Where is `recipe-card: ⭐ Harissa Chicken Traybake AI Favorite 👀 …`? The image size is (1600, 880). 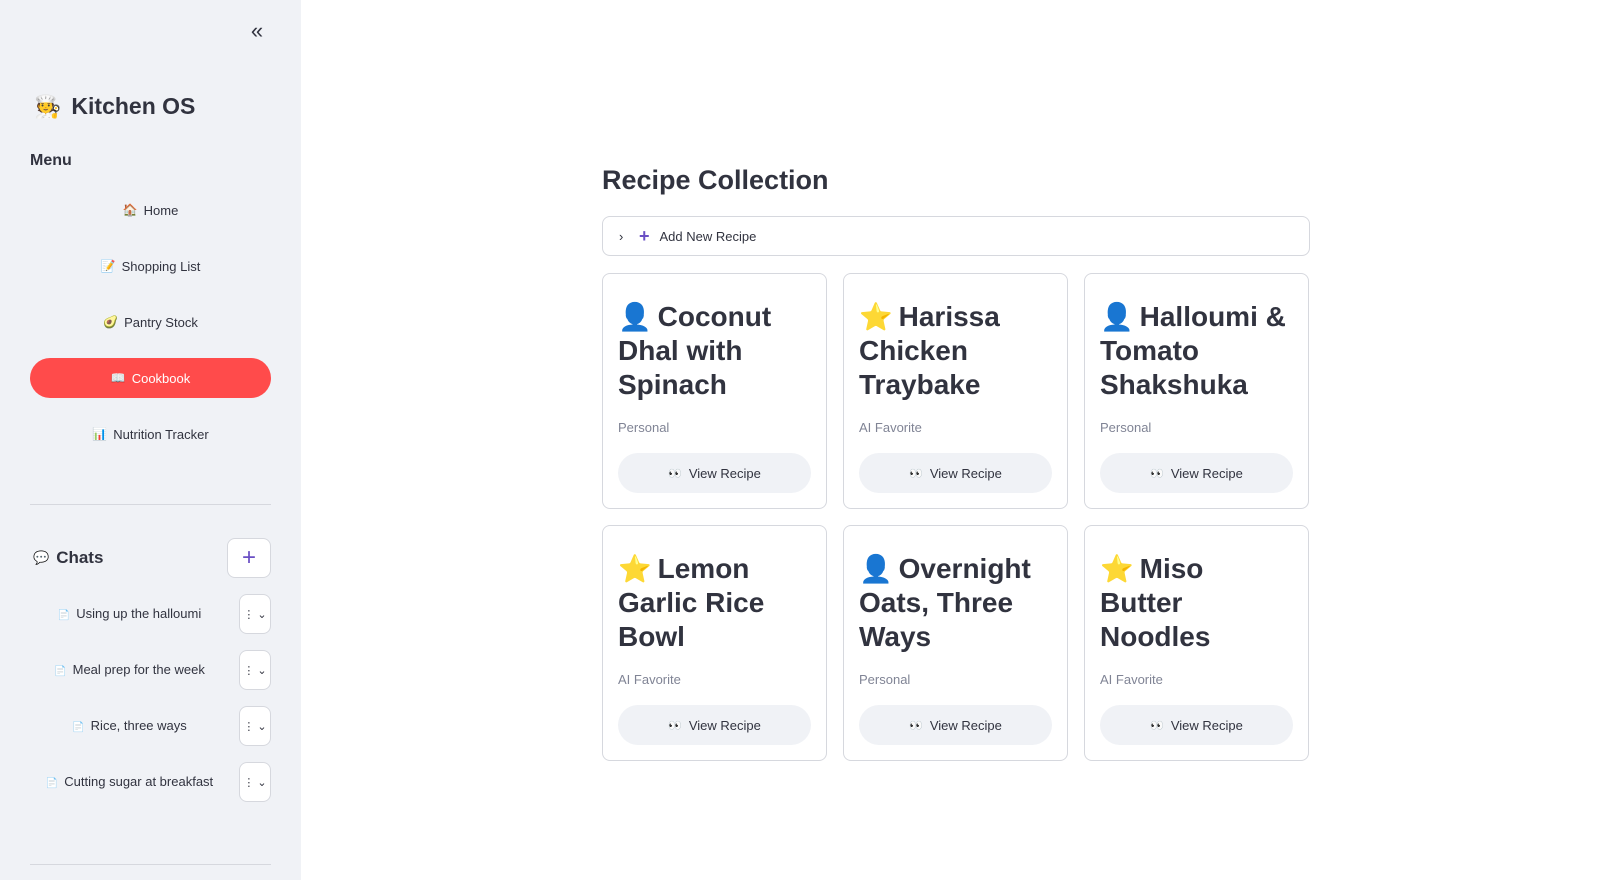 recipe-card: ⭐ Harissa Chicken Traybake AI Favorite 👀 … is located at coordinates (955, 391).